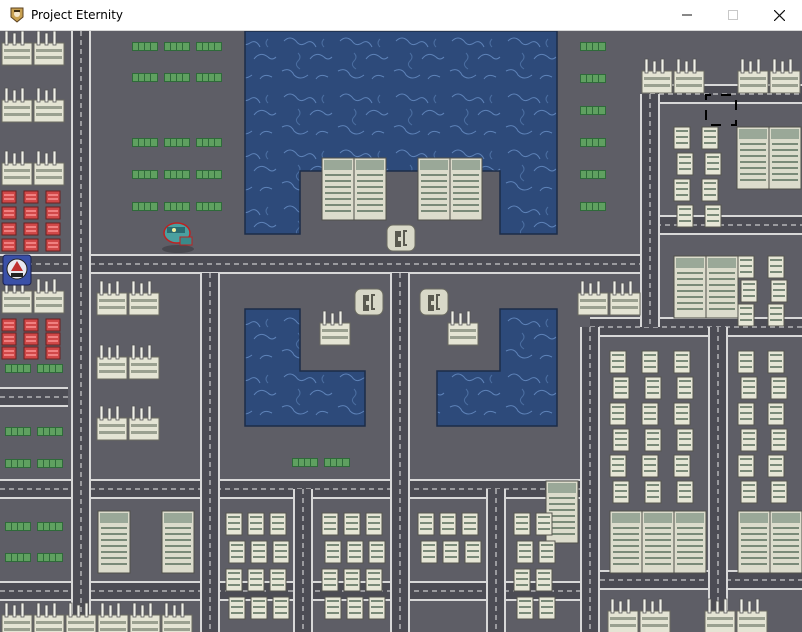 This screenshot has width=802, height=632. What do you see at coordinates (174, 230) in the screenshot?
I see `unit-eye` at bounding box center [174, 230].